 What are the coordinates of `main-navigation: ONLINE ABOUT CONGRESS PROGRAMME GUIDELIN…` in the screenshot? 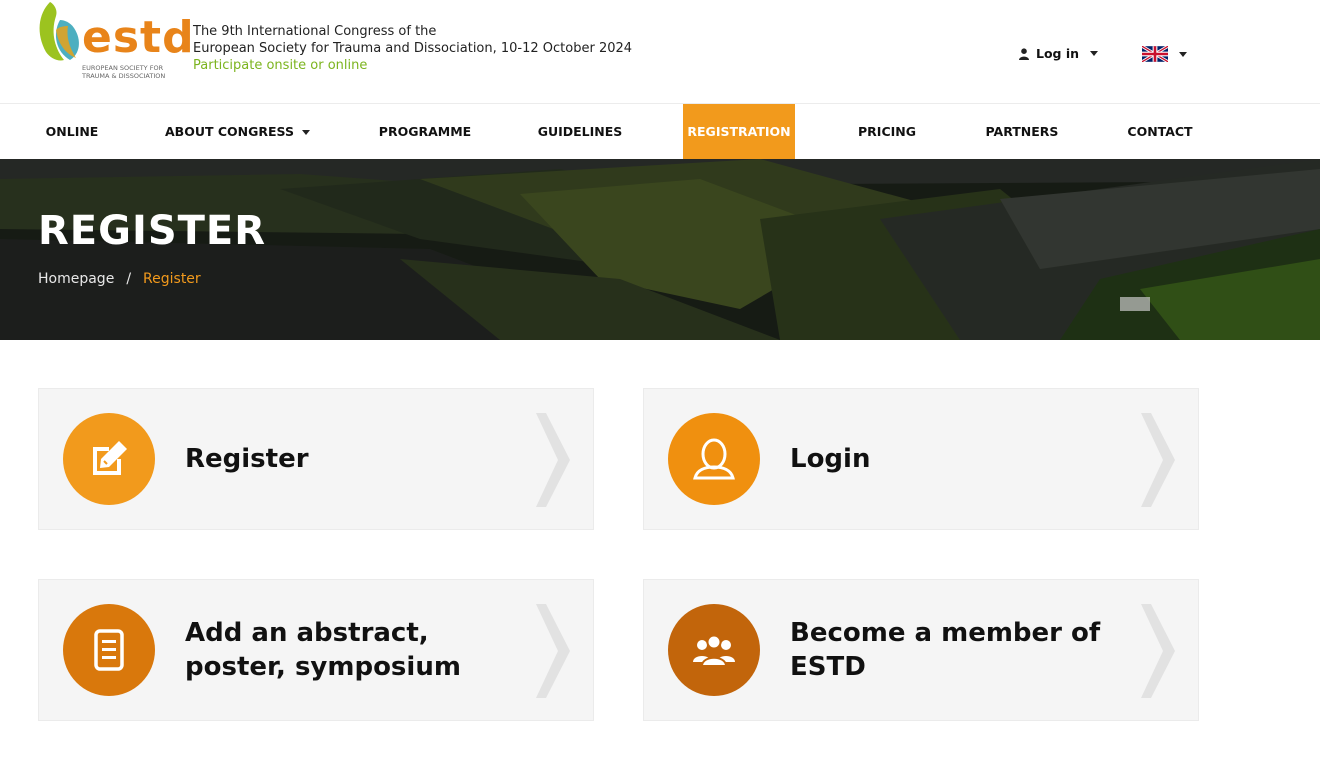 It's located at (660, 131).